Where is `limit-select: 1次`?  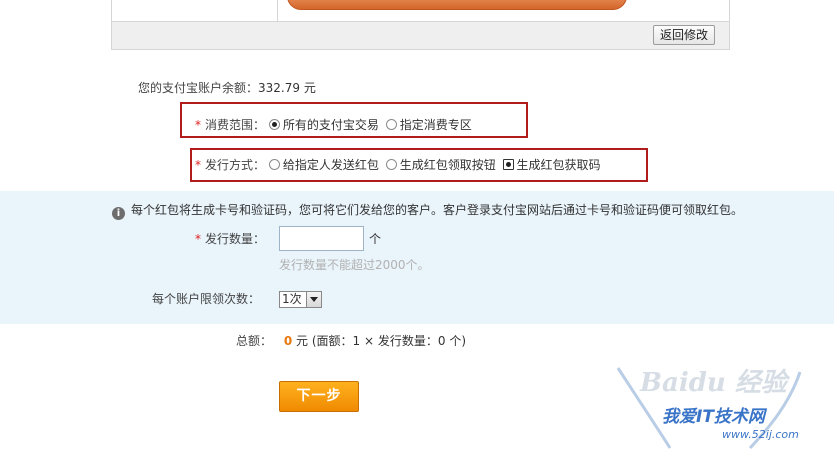
limit-select: 1次 is located at coordinates (300, 299).